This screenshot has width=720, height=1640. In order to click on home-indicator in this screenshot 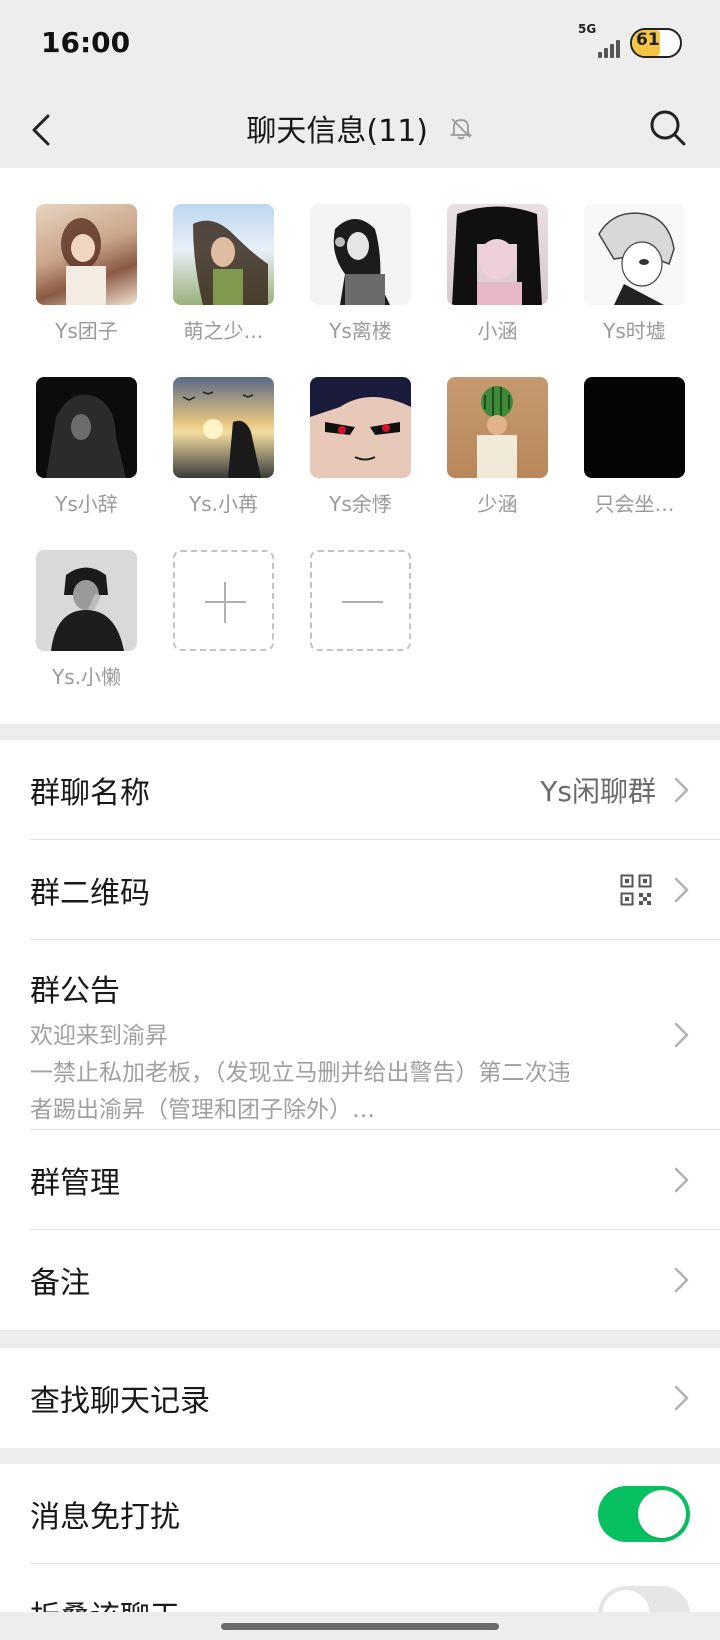, I will do `click(360, 1626)`.